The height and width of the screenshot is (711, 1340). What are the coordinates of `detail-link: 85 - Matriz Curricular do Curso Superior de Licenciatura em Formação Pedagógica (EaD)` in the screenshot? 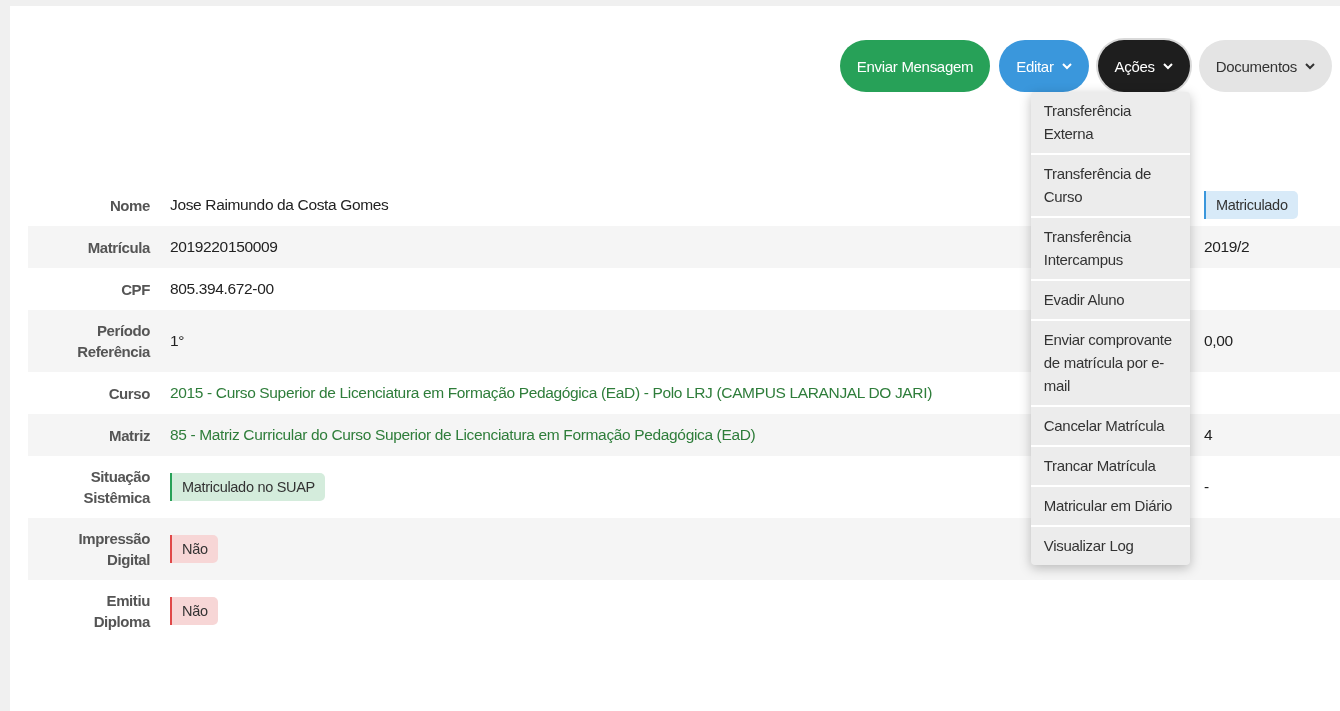 It's located at (463, 435).